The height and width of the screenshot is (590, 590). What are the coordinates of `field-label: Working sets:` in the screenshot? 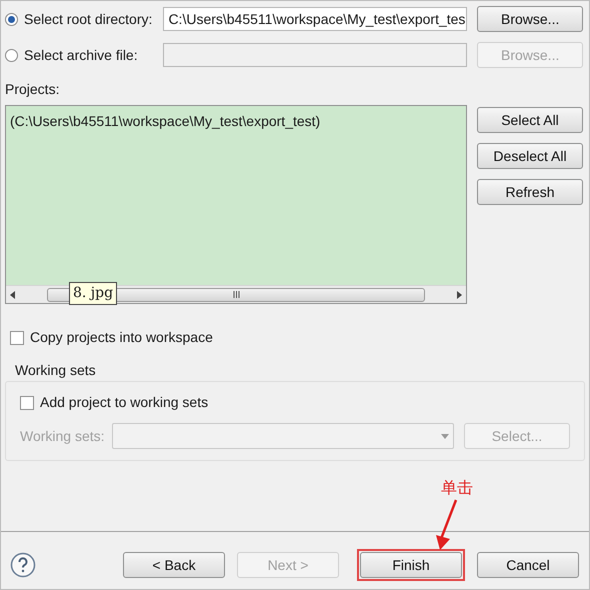 It's located at (63, 436).